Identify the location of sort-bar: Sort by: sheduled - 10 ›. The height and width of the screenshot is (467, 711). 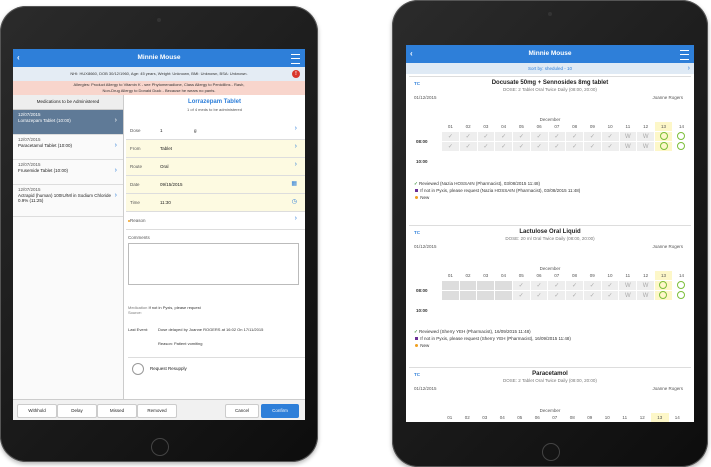
(550, 68).